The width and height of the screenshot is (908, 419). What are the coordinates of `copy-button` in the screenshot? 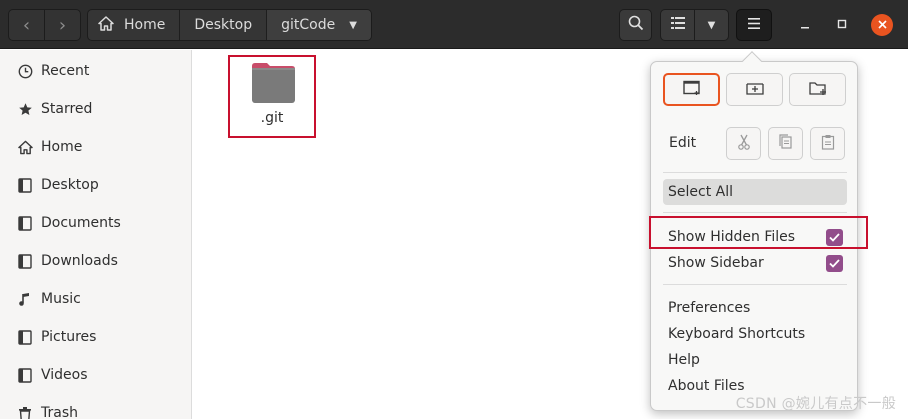 It's located at (785, 143).